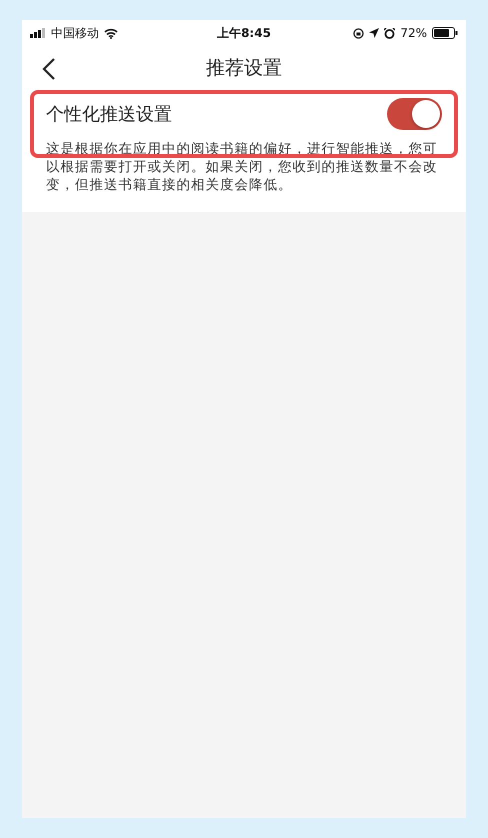 This screenshot has width=488, height=838. Describe the element at coordinates (390, 33) in the screenshot. I see `alarm-icon` at that location.